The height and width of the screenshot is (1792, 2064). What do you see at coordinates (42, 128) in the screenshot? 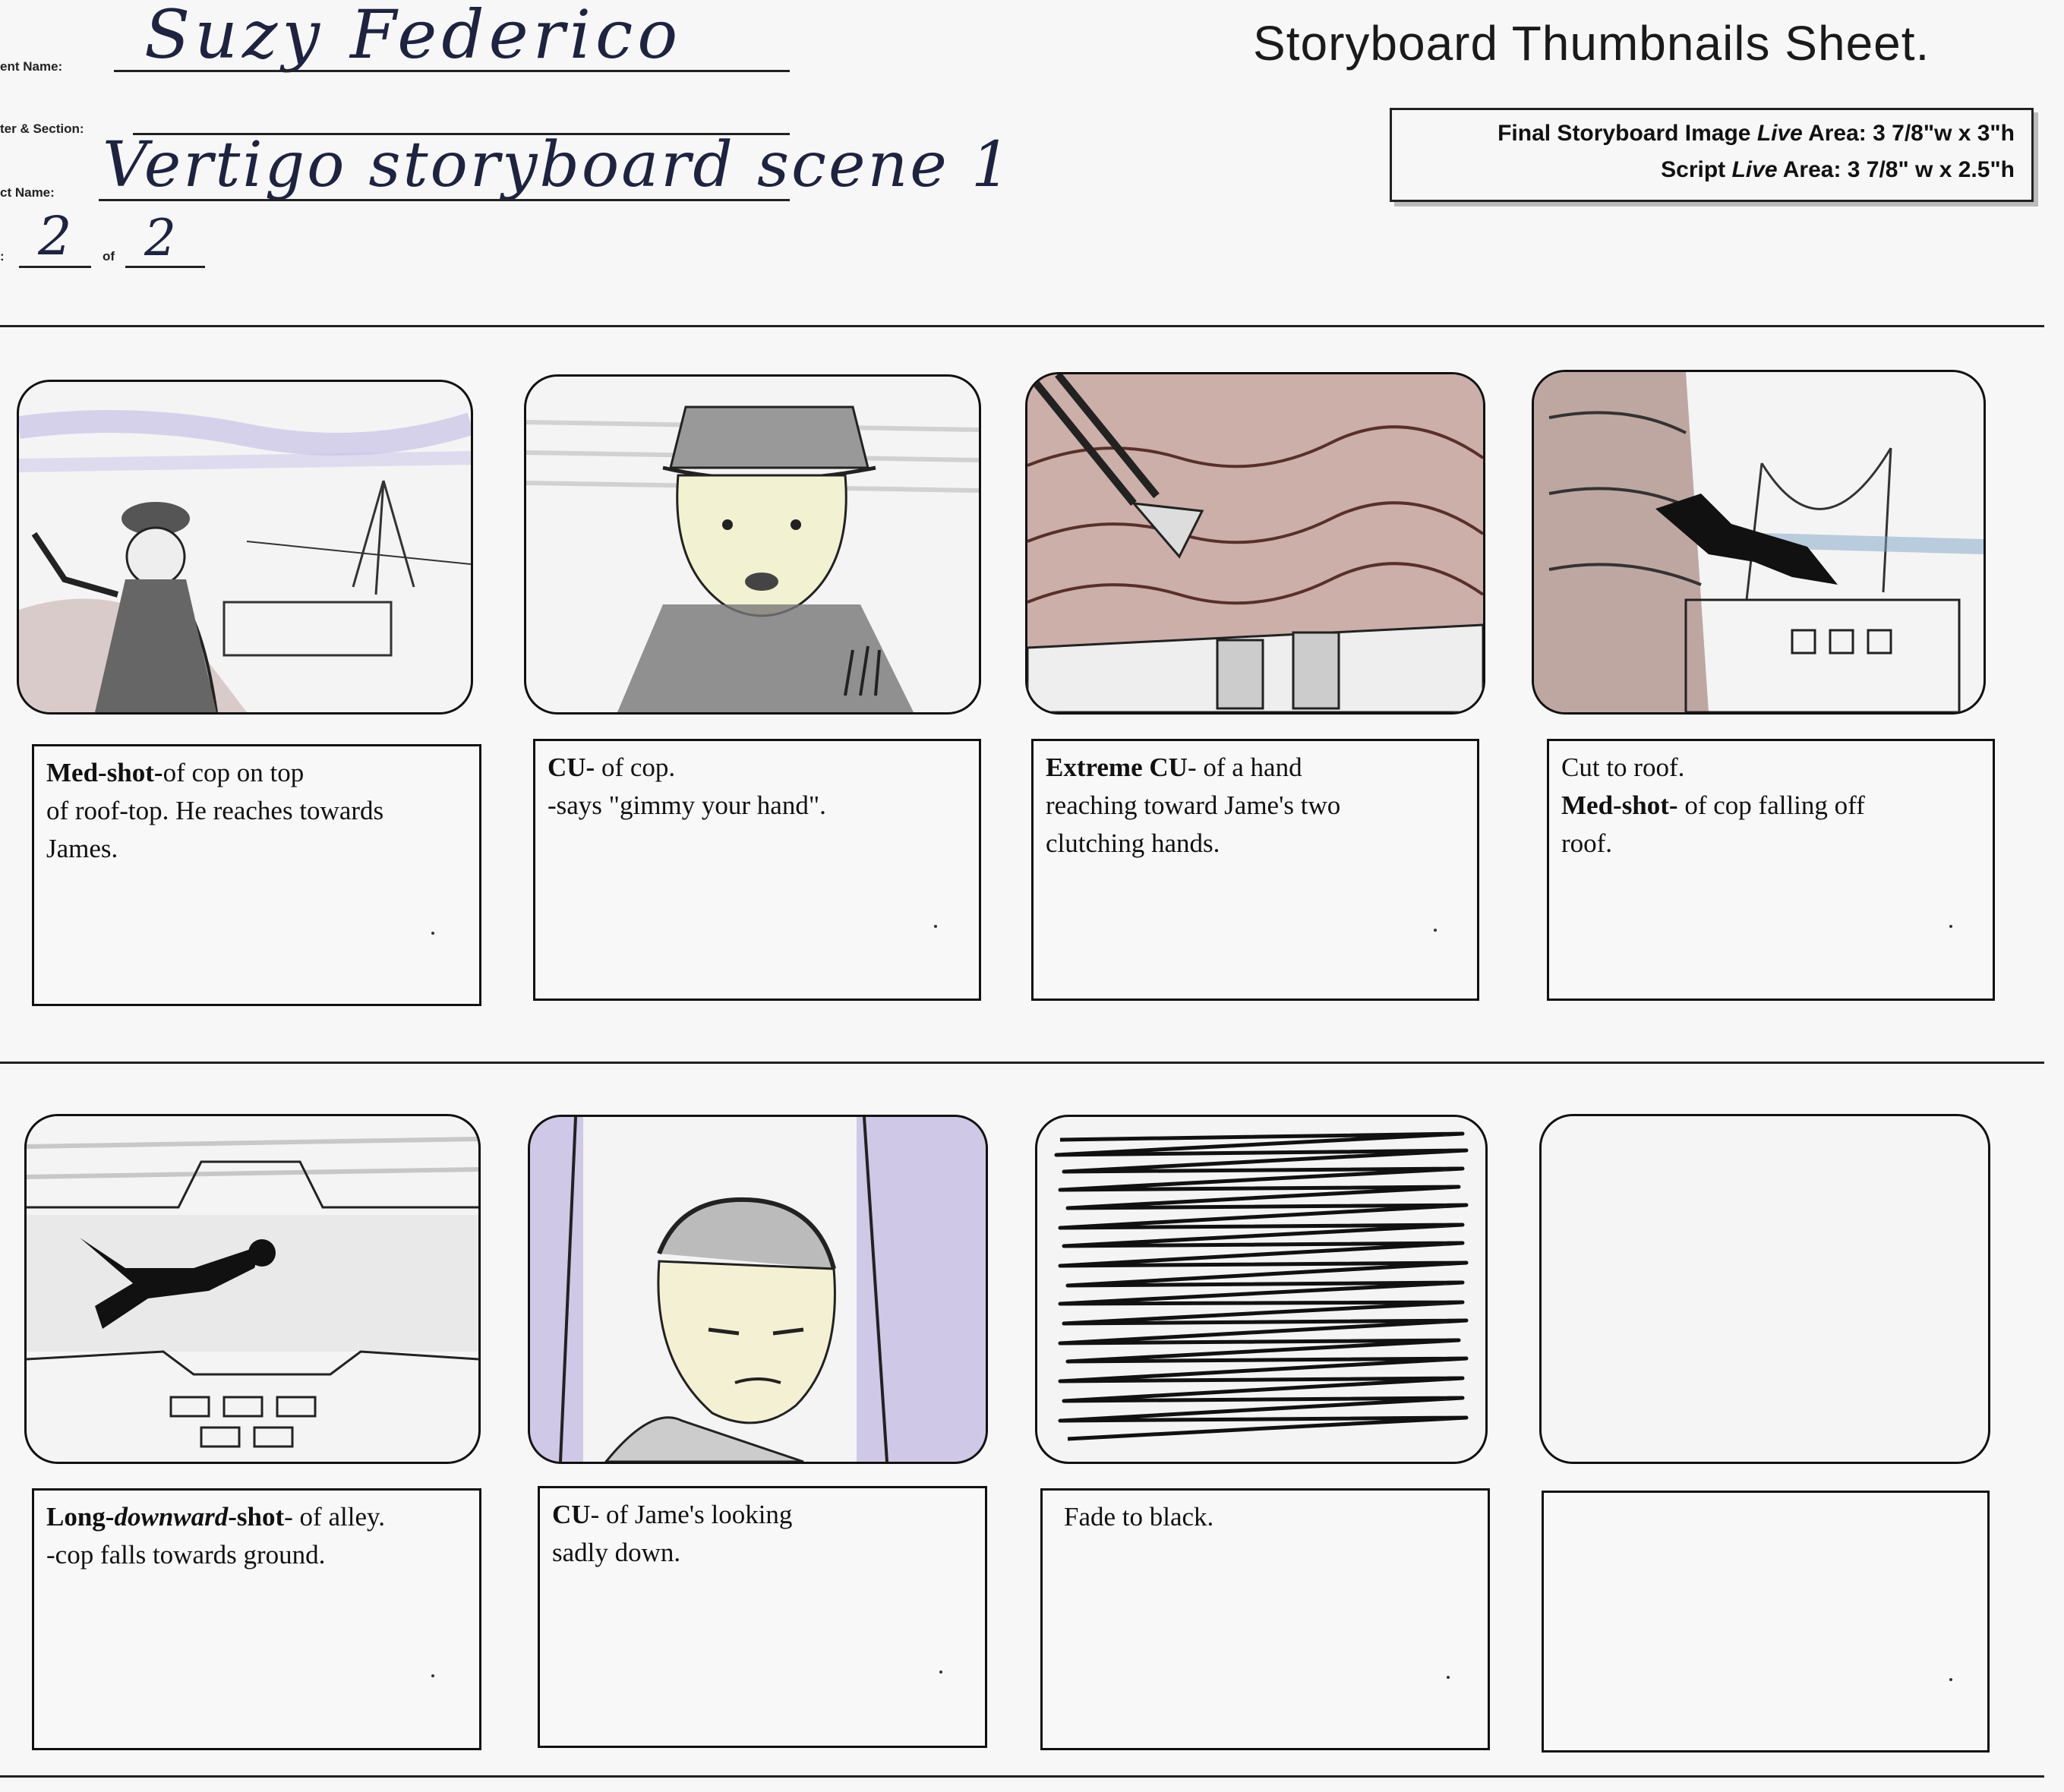
I see `chapter-section-label: ter & Section:` at bounding box center [42, 128].